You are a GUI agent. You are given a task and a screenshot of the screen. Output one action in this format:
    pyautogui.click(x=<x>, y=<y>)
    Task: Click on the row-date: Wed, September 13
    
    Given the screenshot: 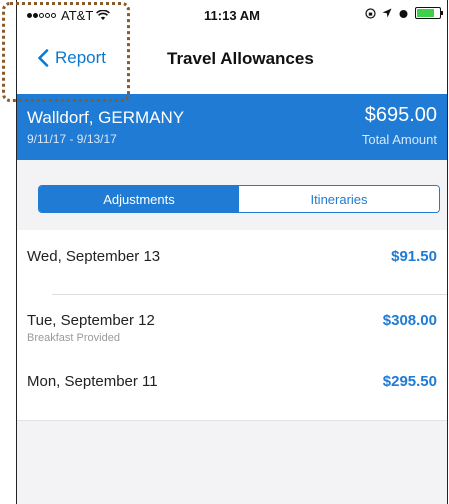 What is the action you would take?
    pyautogui.click(x=94, y=256)
    